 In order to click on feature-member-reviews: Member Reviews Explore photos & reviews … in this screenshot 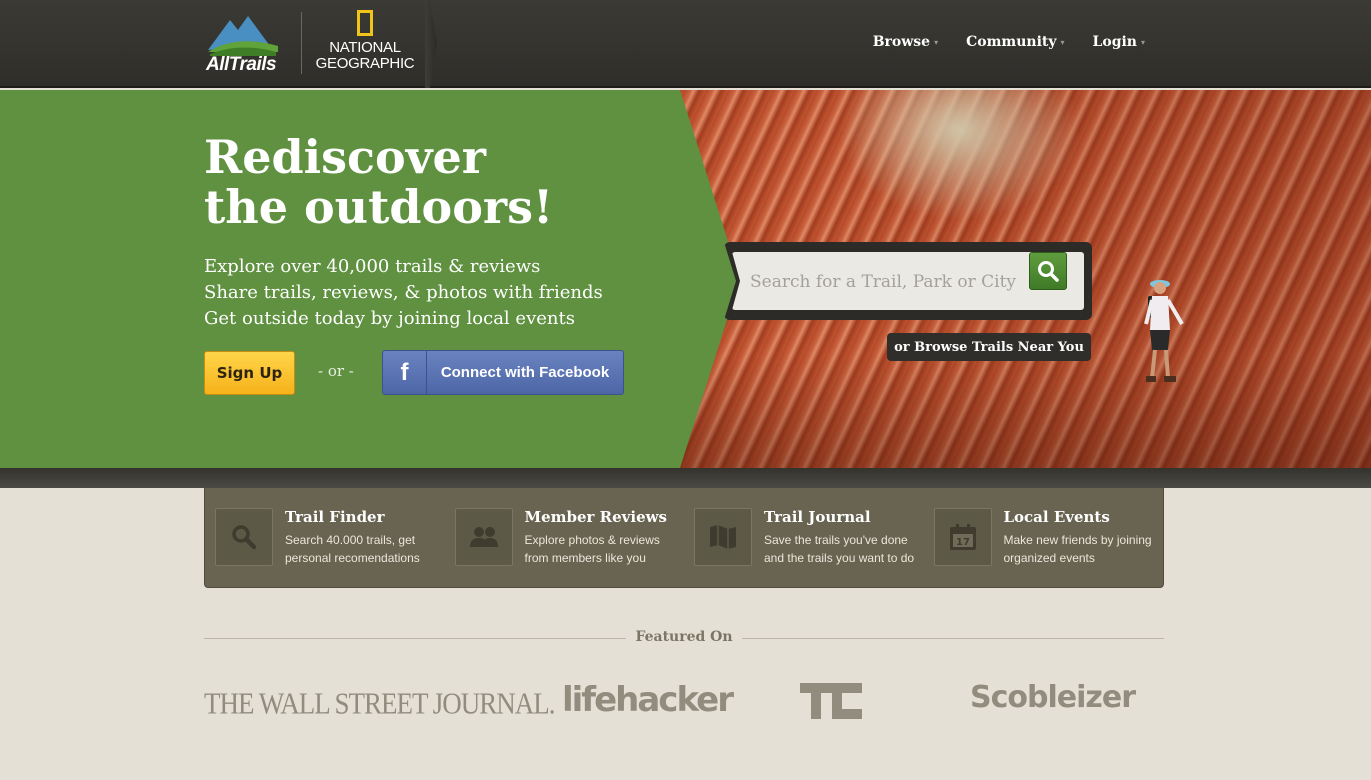, I will do `click(565, 538)`.